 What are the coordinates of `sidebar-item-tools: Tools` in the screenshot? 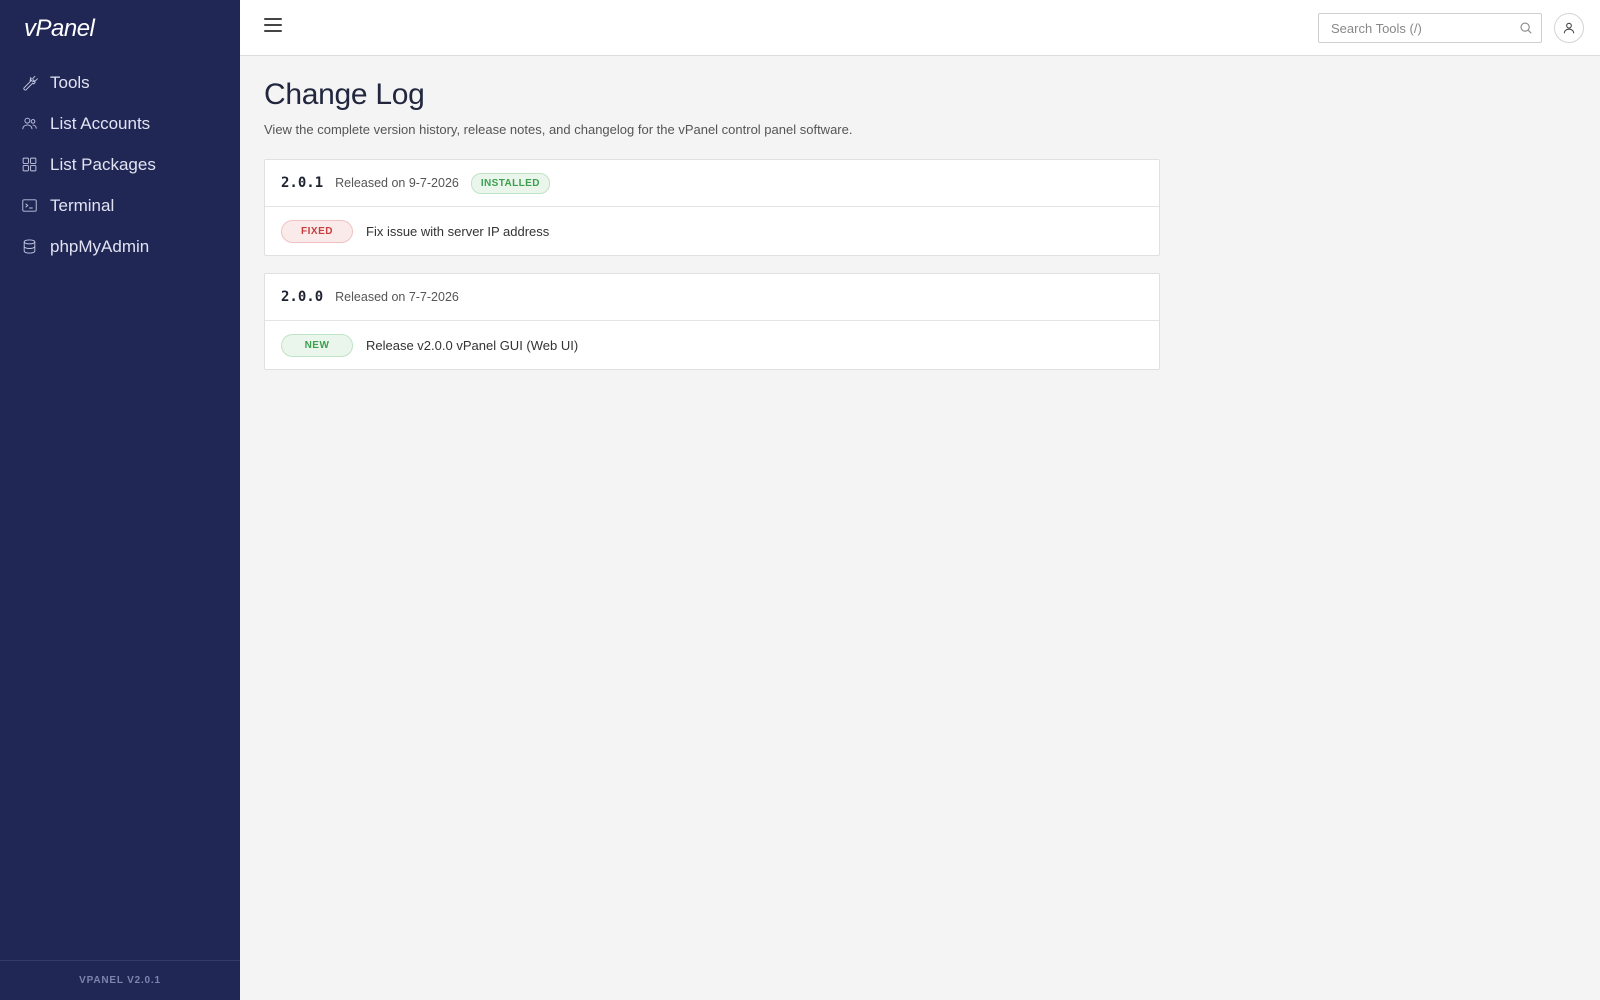 It's located at (120, 82).